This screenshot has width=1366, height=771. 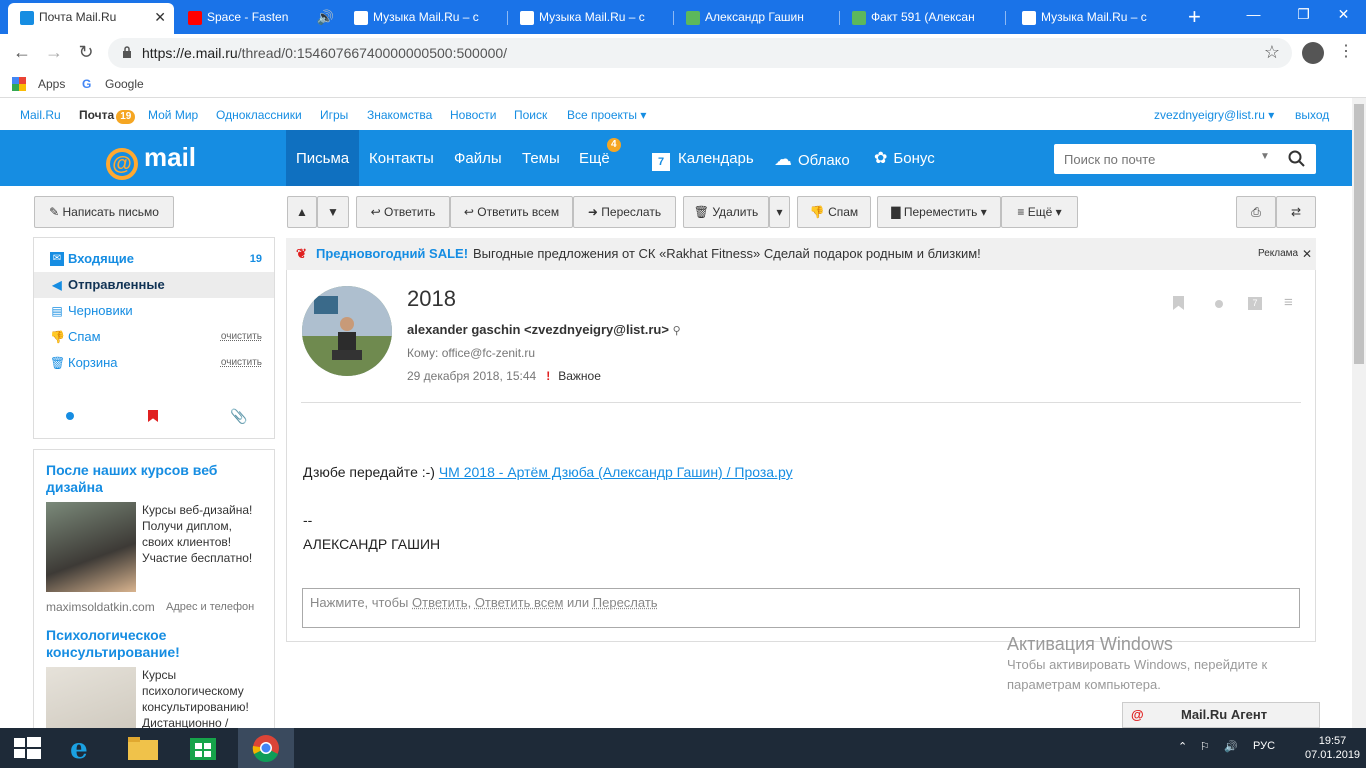 I want to click on mail-agent-widget: @ Mail.Ru Агент, so click(x=1221, y=715).